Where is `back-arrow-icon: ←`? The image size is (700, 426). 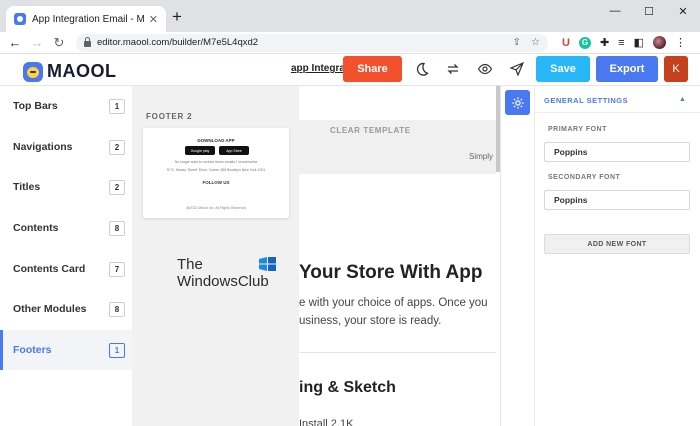
back-arrow-icon: ← is located at coordinates (15, 42).